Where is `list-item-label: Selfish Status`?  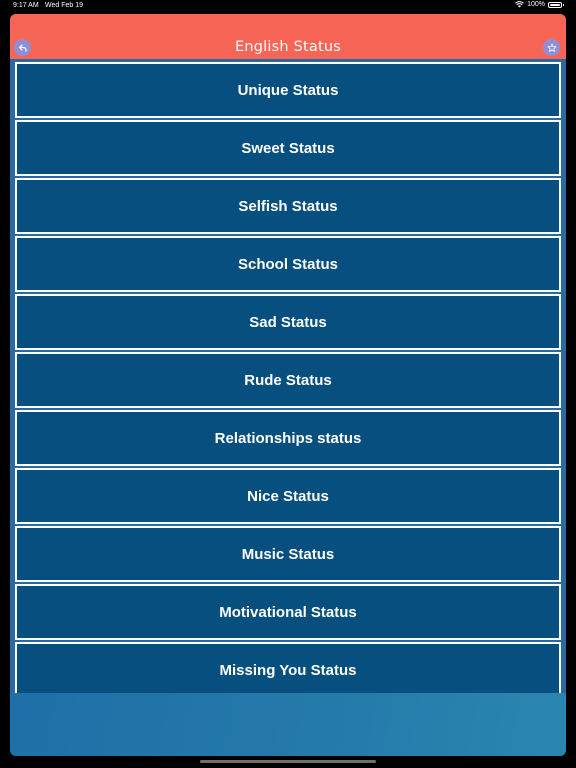
list-item-label: Selfish Status is located at coordinates (288, 206).